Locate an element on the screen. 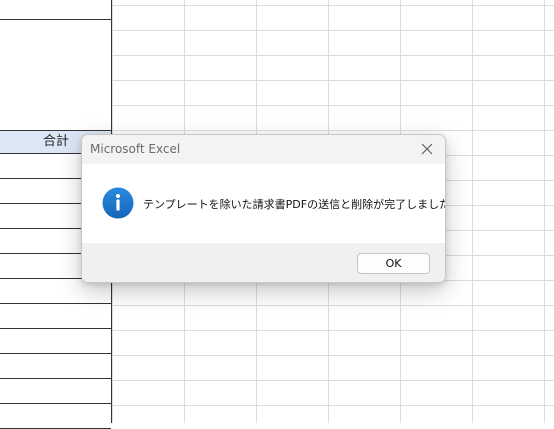 Image resolution: width=554 pixels, height=429 pixels. close-button is located at coordinates (427, 149).